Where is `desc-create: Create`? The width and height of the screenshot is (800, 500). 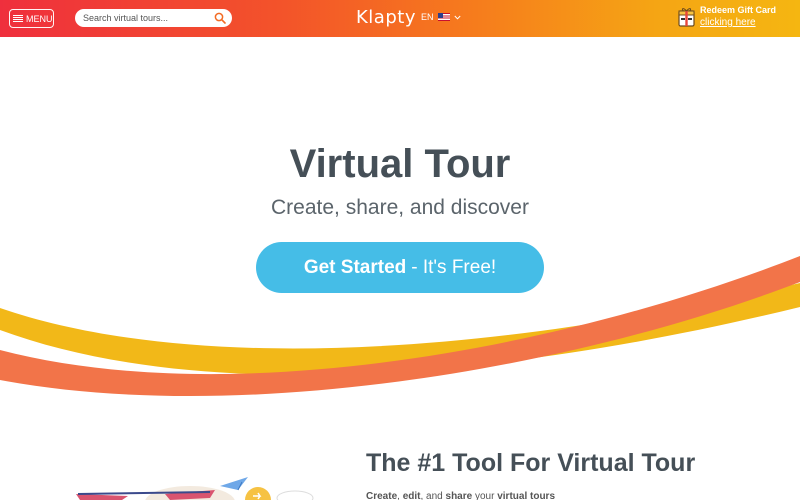 desc-create: Create is located at coordinates (382, 495).